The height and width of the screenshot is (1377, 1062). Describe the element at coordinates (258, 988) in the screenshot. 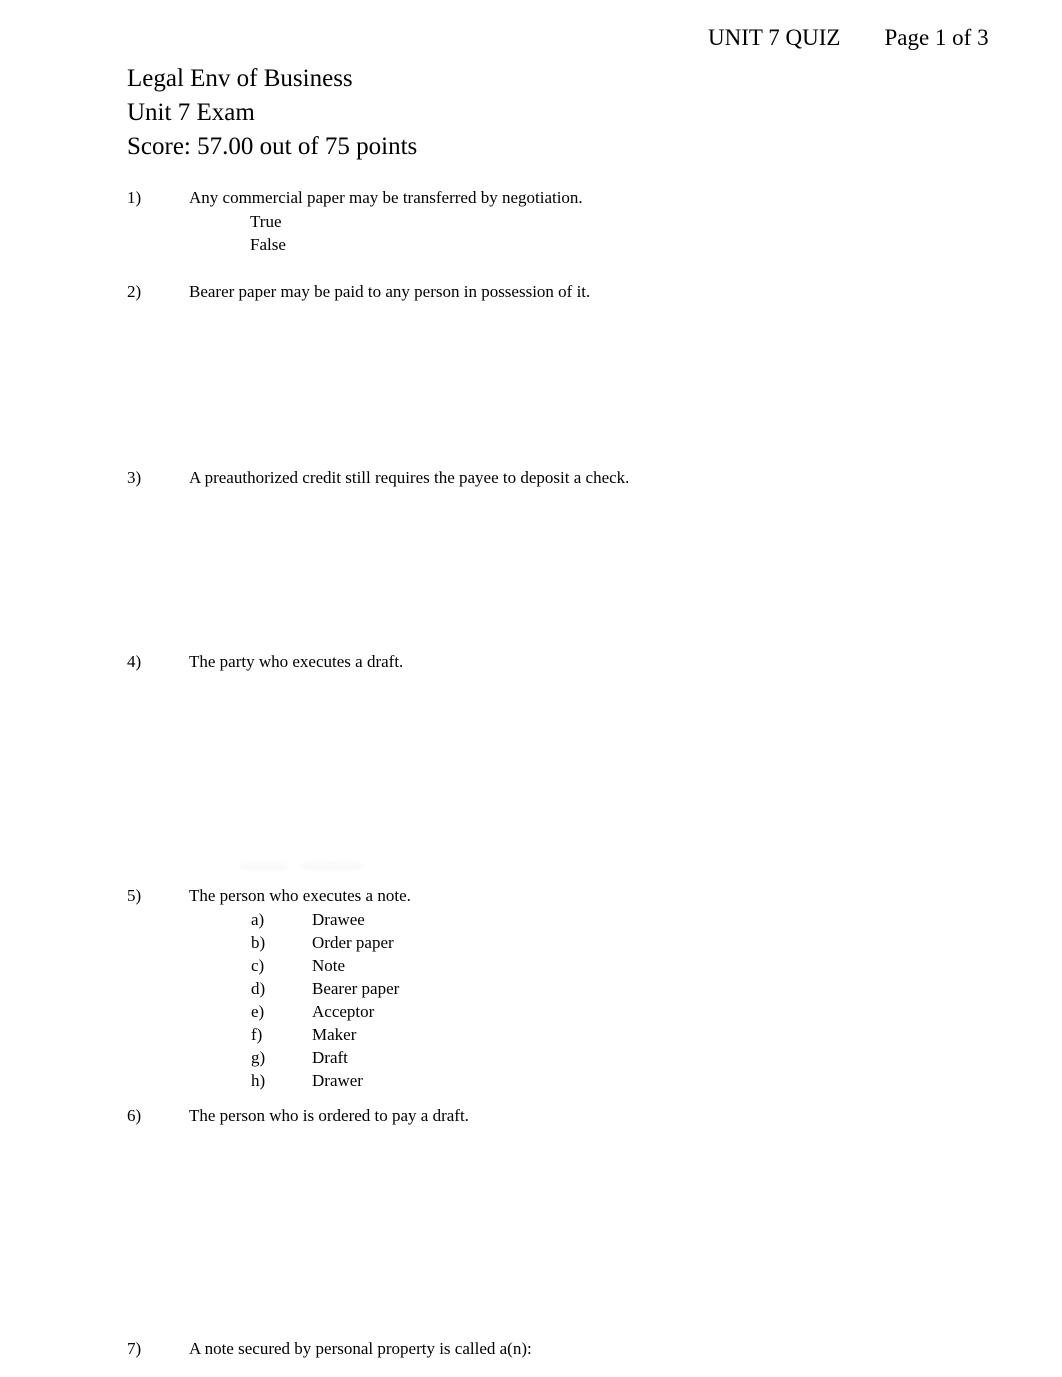

I see `answer-option-letter: d)` at that location.